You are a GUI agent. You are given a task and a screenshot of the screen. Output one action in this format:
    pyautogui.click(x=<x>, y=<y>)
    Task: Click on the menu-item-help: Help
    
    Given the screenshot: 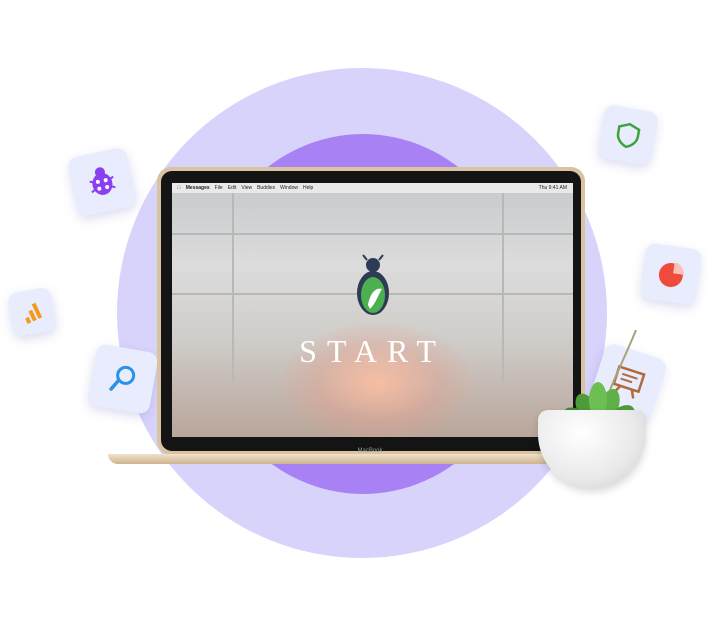 What is the action you would take?
    pyautogui.click(x=308, y=188)
    